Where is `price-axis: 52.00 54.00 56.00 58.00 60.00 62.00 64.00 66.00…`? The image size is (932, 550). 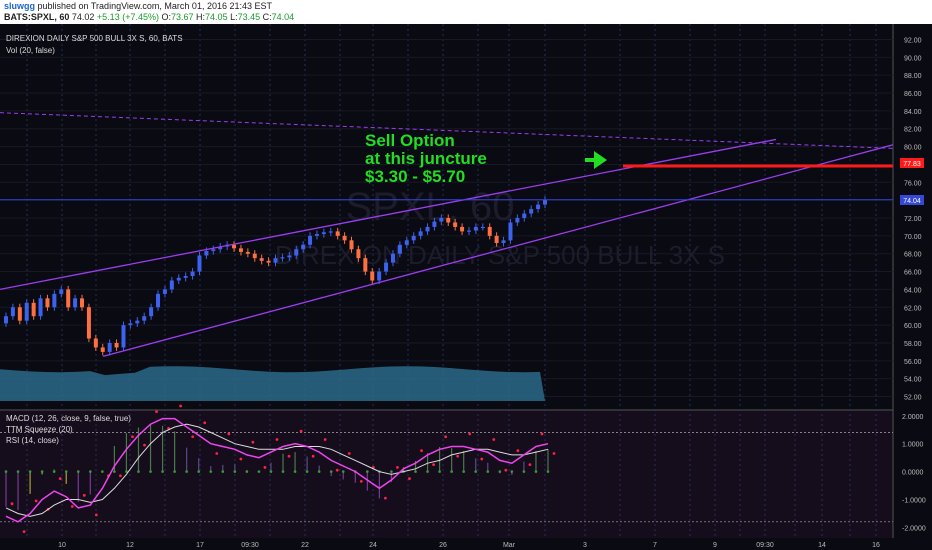 price-axis: 52.00 54.00 56.00 58.00 60.00 62.00 64.00 66.00… is located at coordinates (913, 219).